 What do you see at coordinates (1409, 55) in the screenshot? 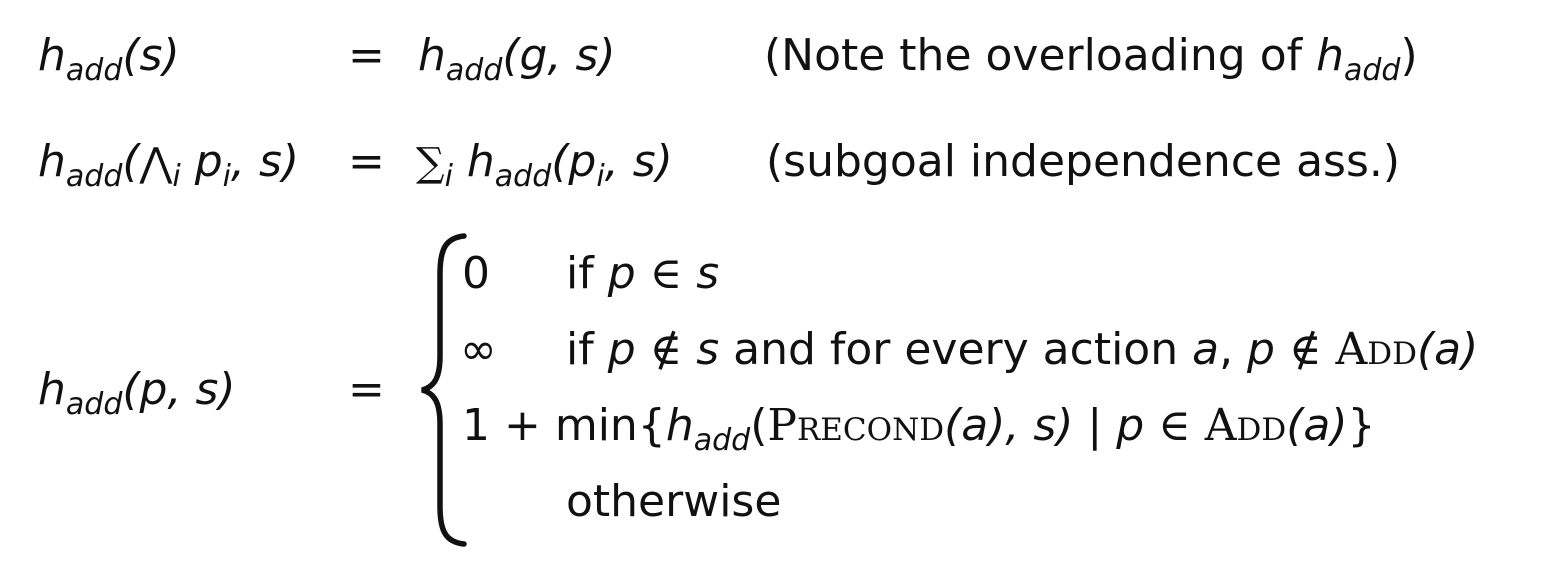
I see `row1-note-close: )` at bounding box center [1409, 55].